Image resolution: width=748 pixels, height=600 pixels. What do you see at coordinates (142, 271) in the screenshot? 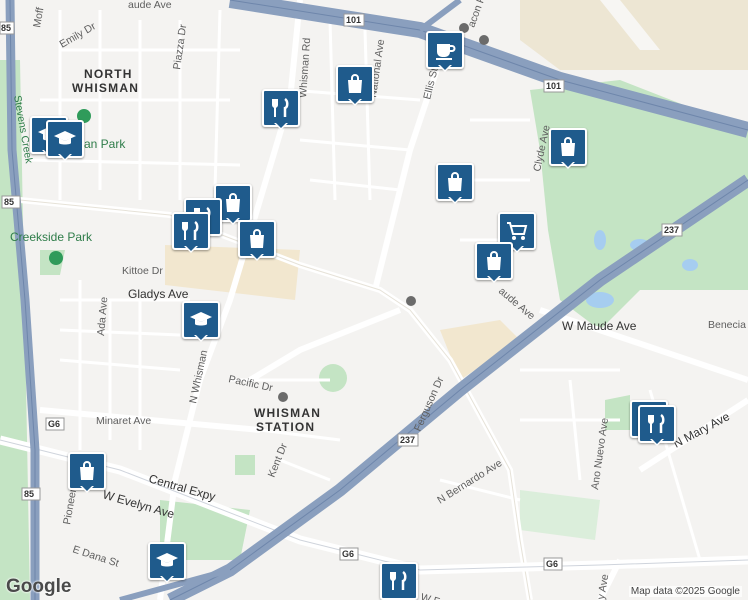
I see `svg-text: Kittoe Dr` at bounding box center [142, 271].